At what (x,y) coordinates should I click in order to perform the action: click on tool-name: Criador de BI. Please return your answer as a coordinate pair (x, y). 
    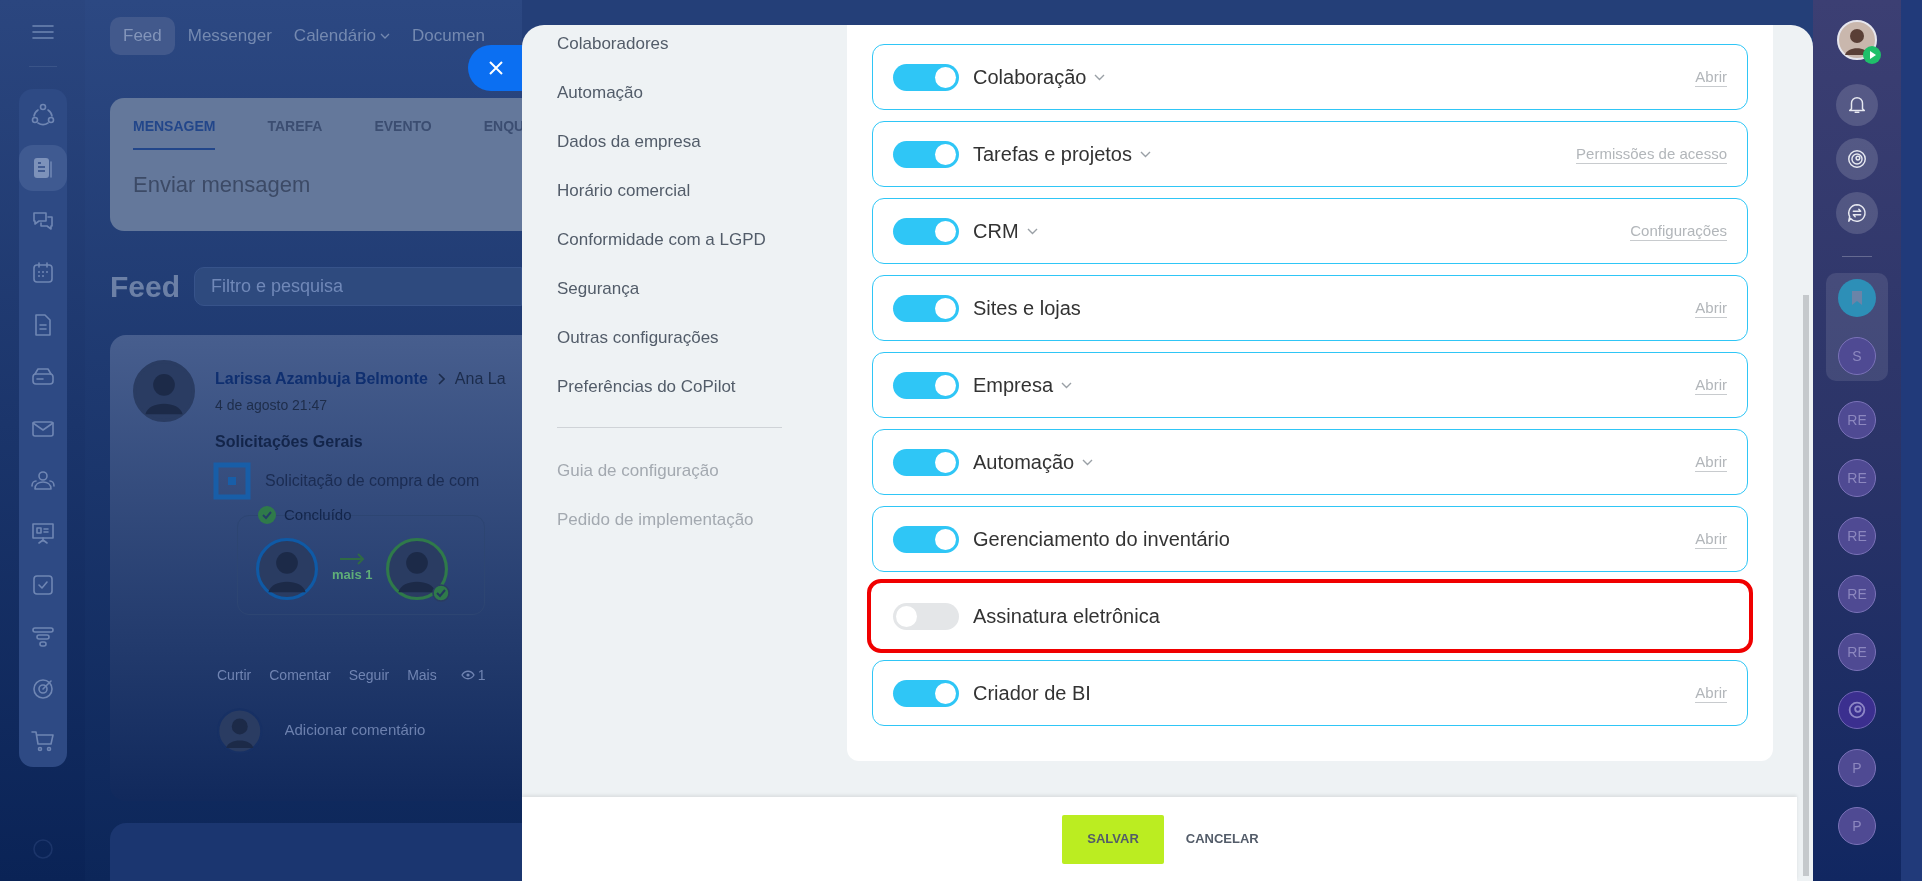
    Looking at the image, I should click on (1032, 693).